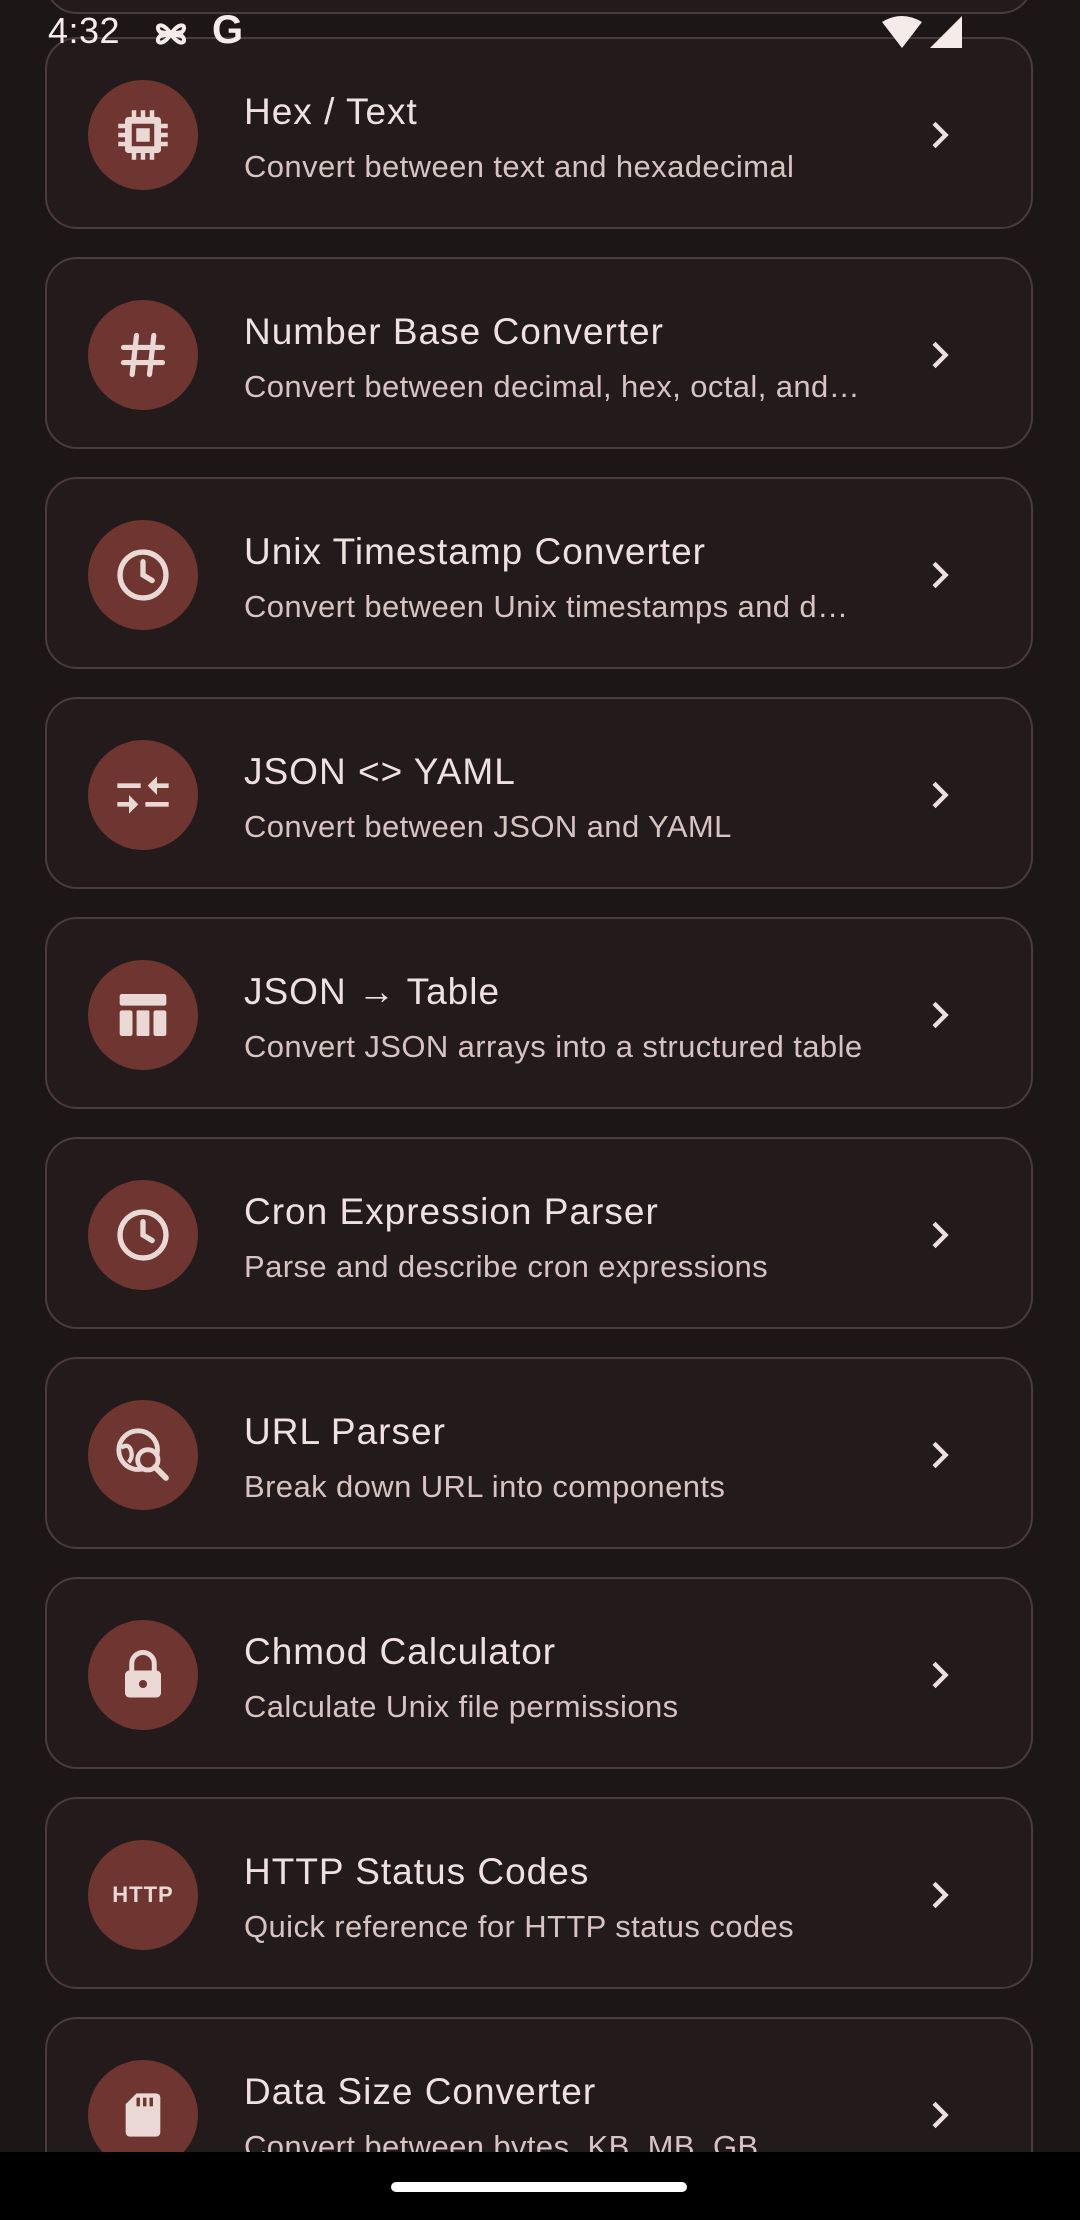  Describe the element at coordinates (380, 771) in the screenshot. I see `tool-title: JSON <> YAML` at that location.